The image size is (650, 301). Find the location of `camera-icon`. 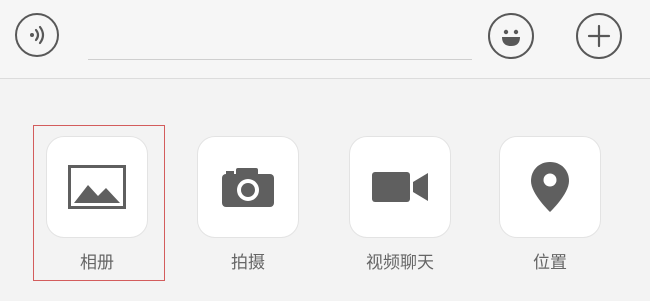

camera-icon is located at coordinates (248, 187).